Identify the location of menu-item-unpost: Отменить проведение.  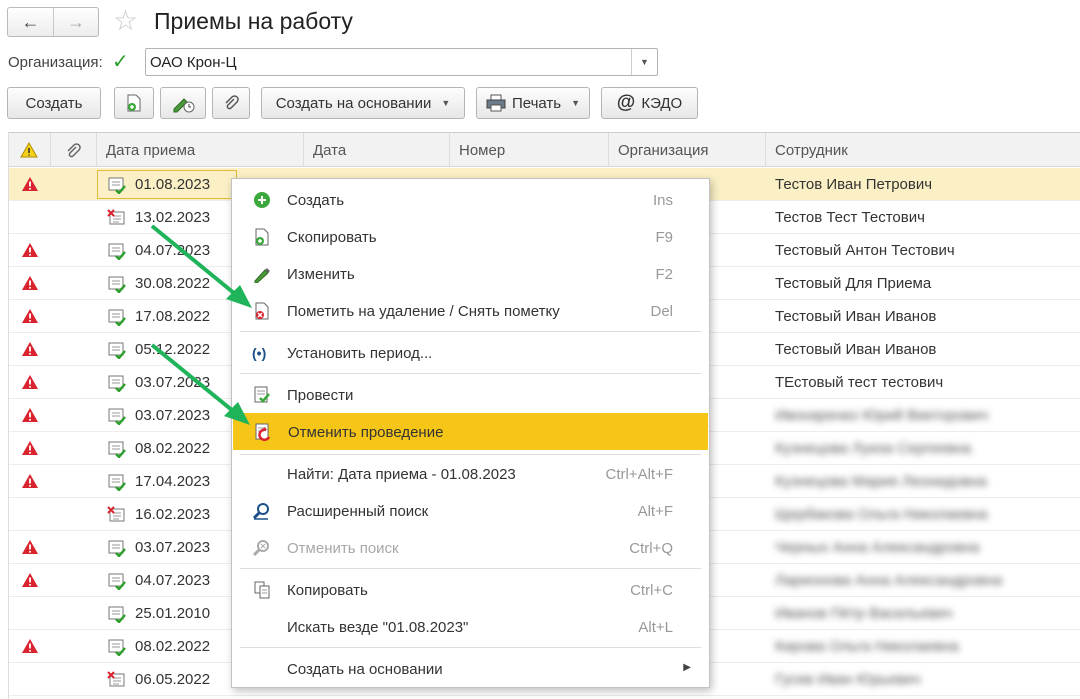
(470, 431).